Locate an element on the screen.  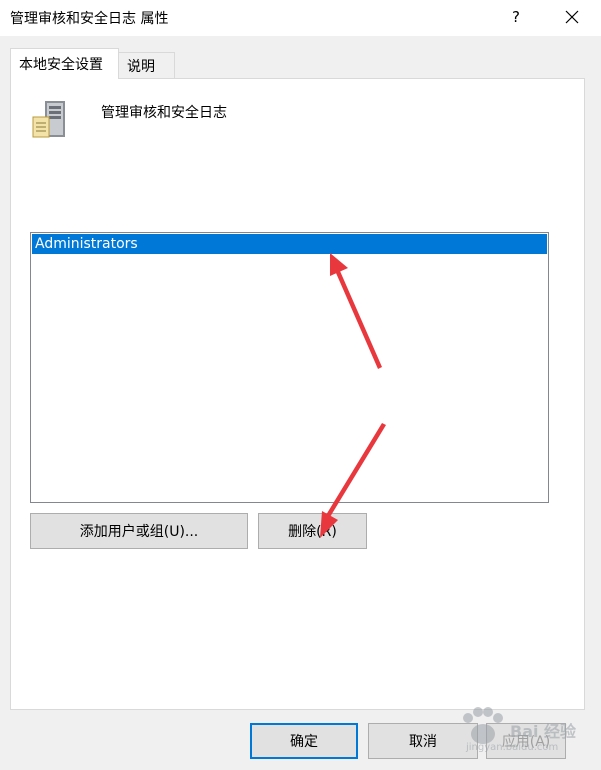
cancel-button-label: 取消 is located at coordinates (423, 742).